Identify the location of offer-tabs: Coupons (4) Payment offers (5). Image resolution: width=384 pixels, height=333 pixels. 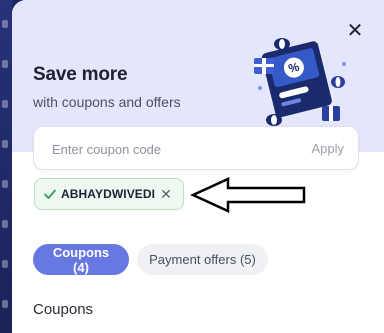
(150, 259).